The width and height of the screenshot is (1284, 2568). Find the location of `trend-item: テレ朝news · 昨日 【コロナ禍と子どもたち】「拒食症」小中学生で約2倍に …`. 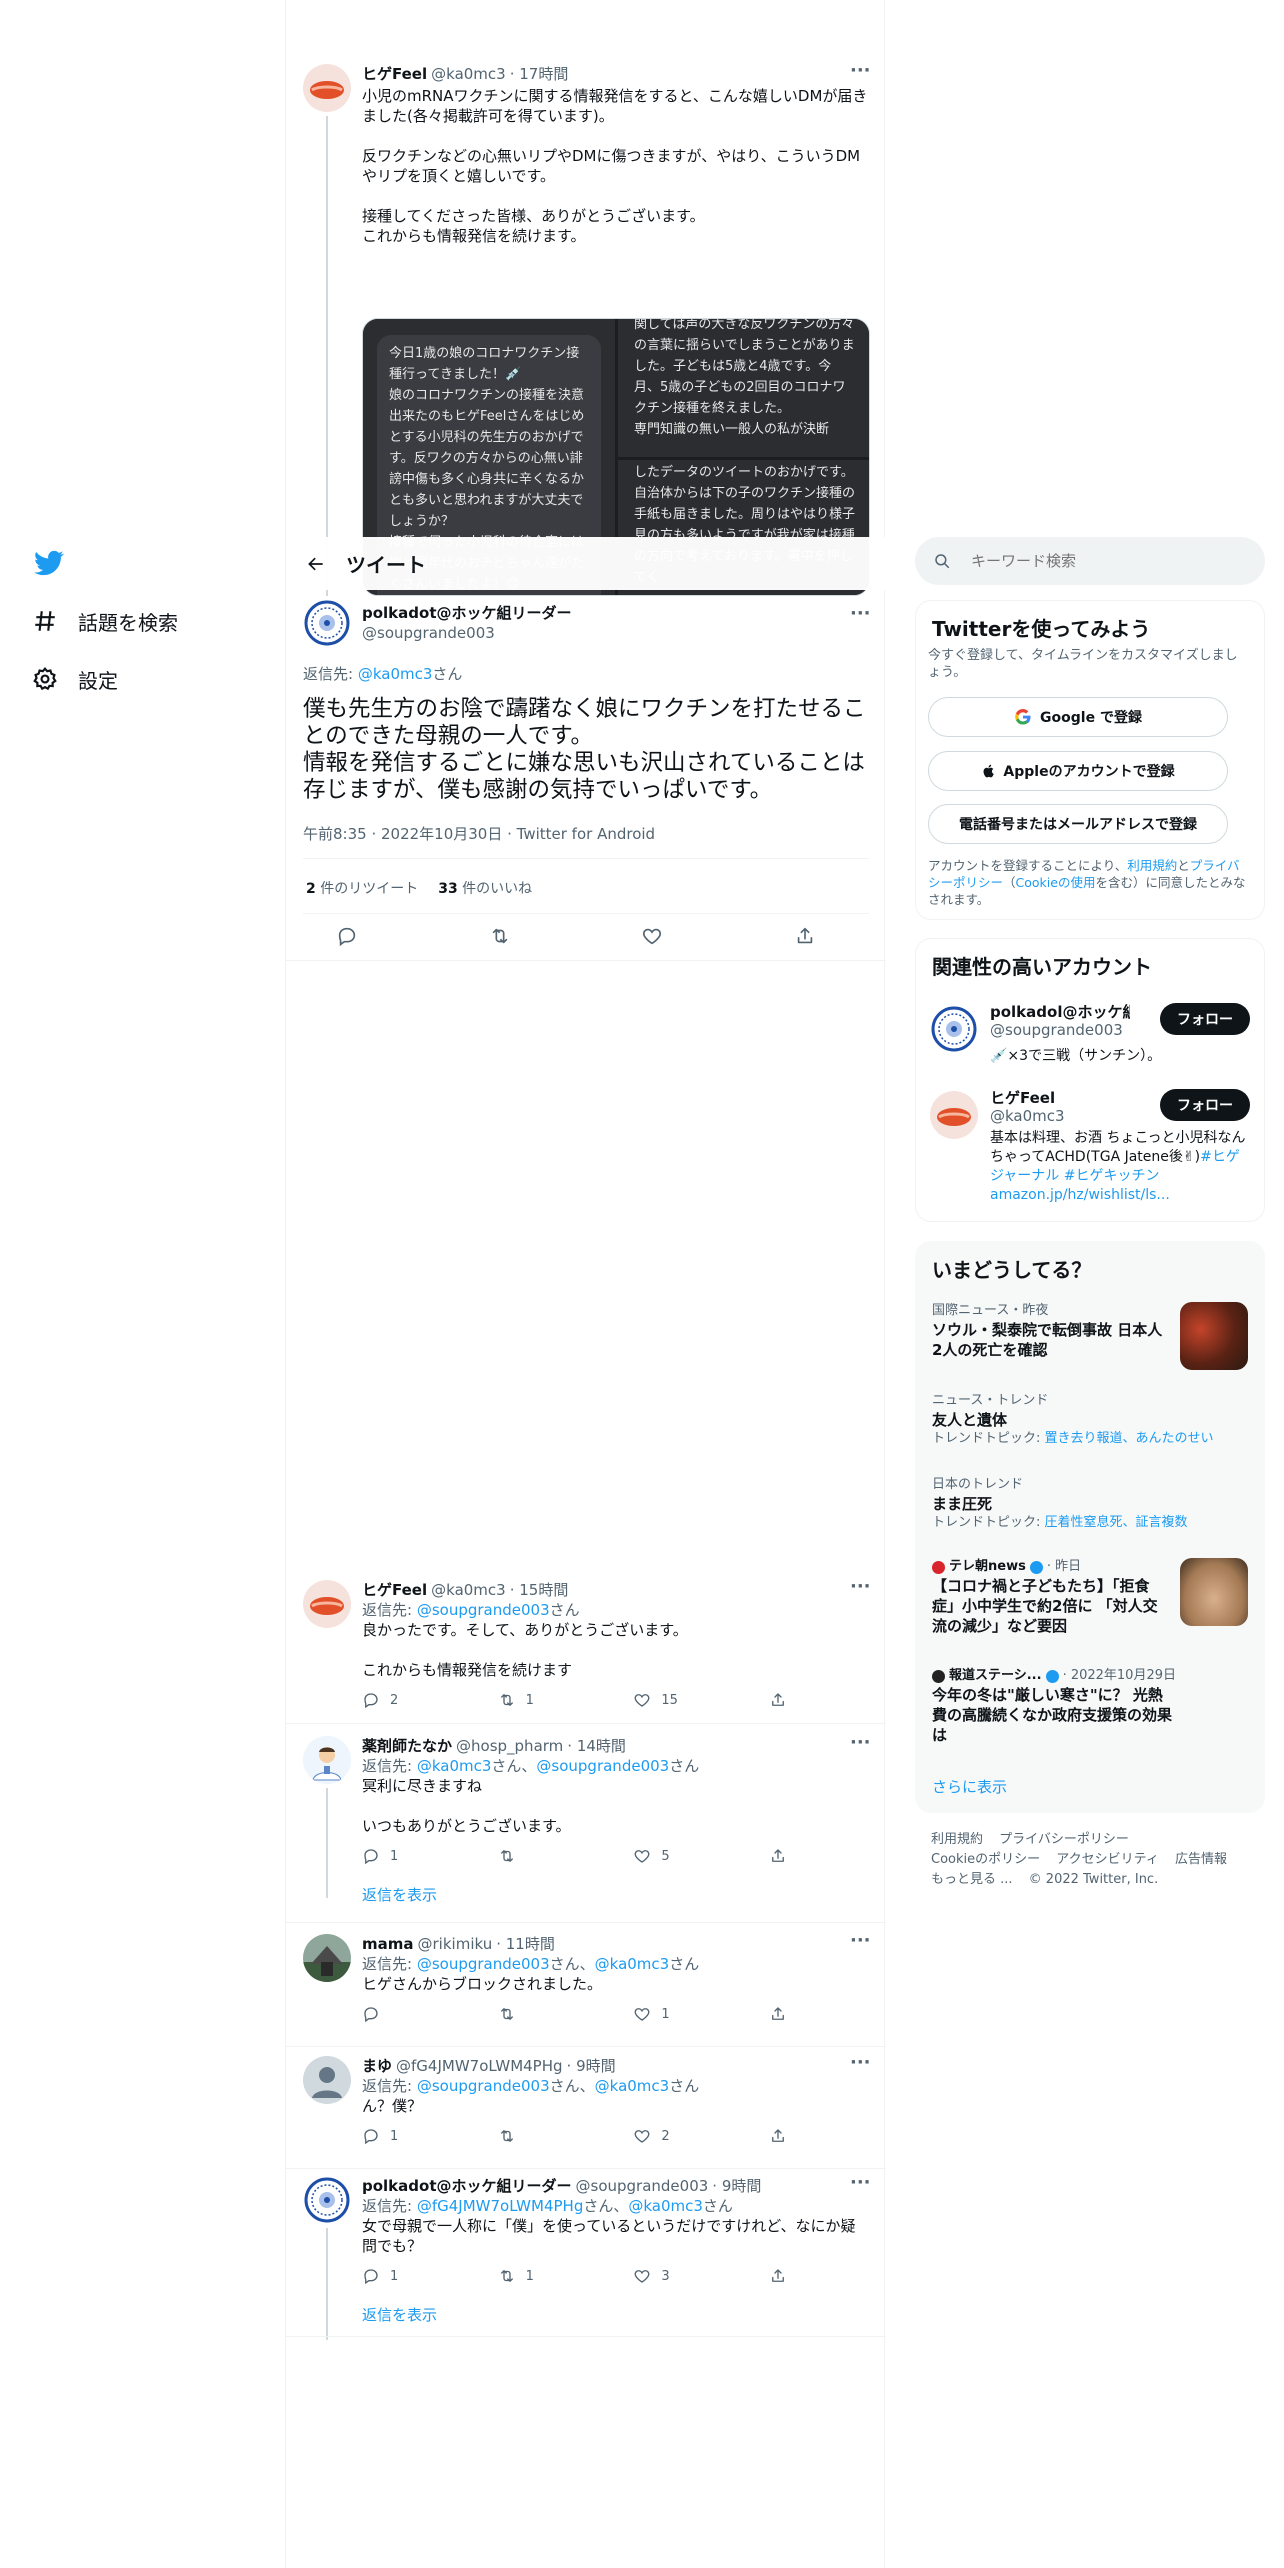

trend-item: テレ朝news · 昨日 【コロナ禍と子どもたち】「拒食症」小中学生で約2倍に … is located at coordinates (1052, 1597).